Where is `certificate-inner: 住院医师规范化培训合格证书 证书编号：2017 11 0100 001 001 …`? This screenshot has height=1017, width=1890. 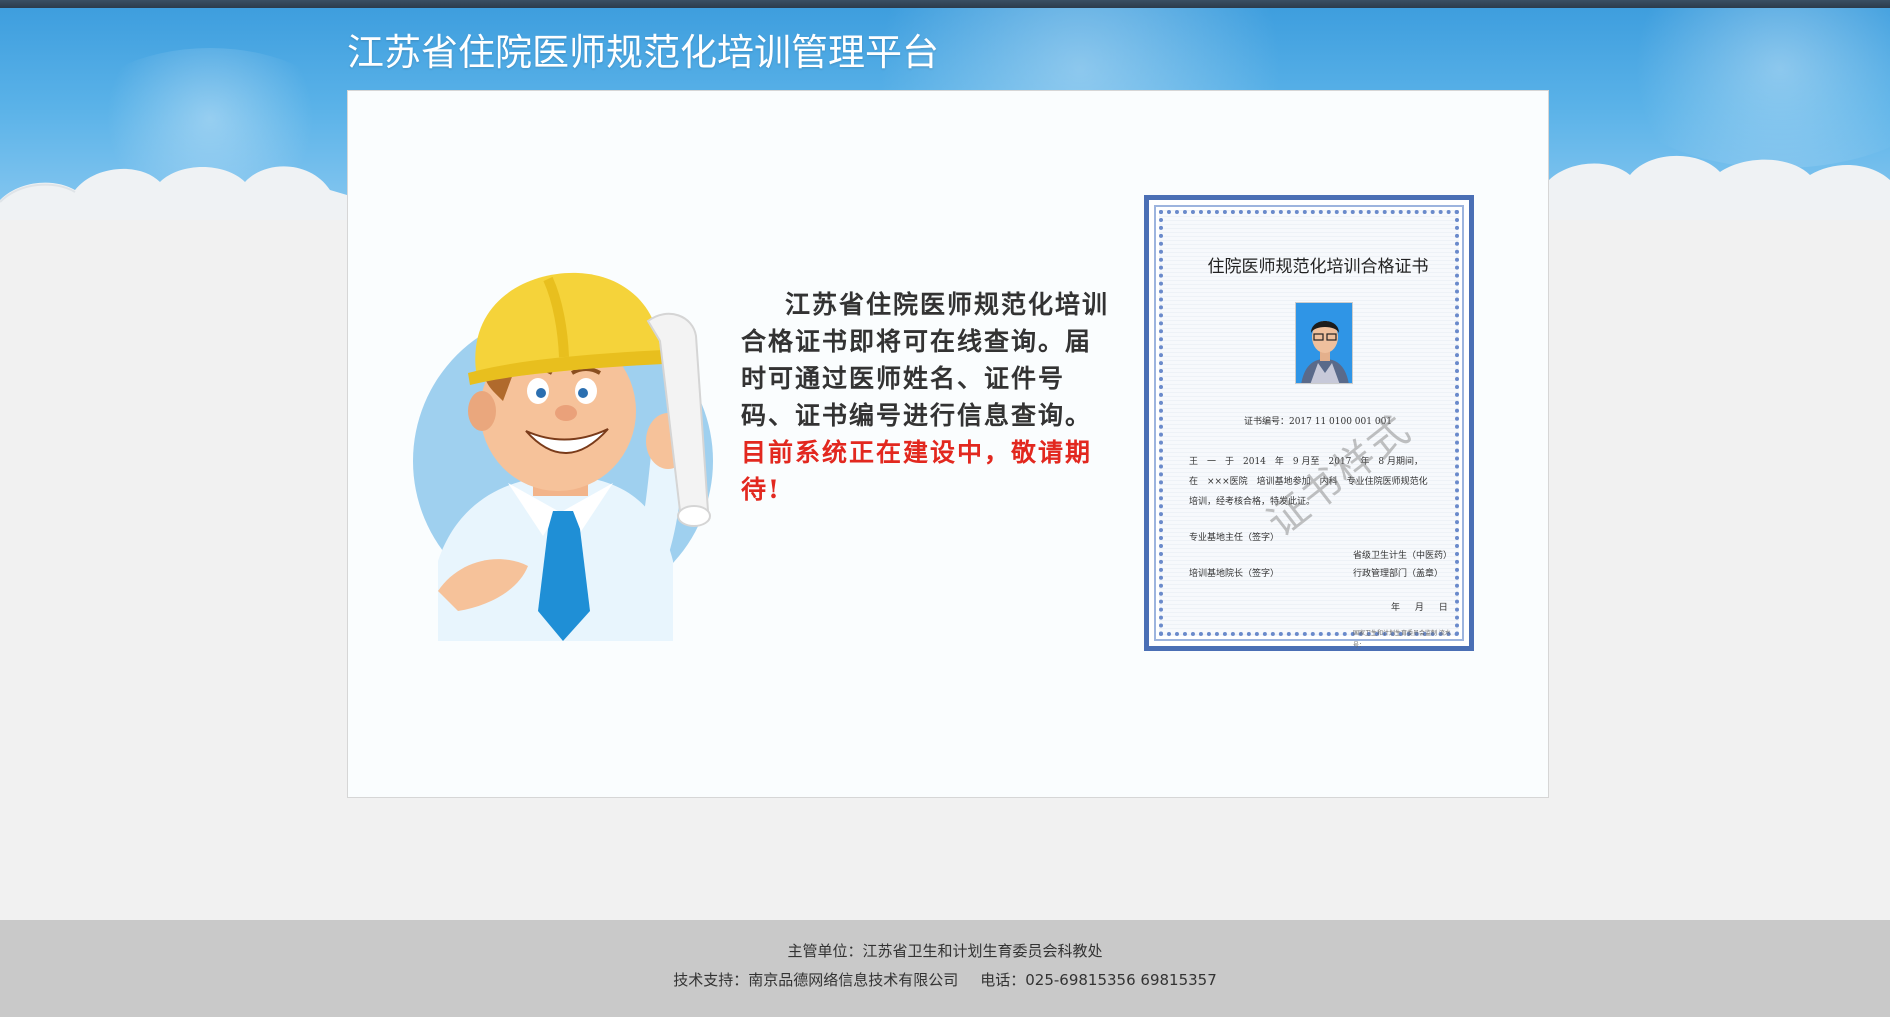 certificate-inner: 住院医师规范化培训合格证书 证书编号：2017 11 0100 001 001 … is located at coordinates (1309, 429).